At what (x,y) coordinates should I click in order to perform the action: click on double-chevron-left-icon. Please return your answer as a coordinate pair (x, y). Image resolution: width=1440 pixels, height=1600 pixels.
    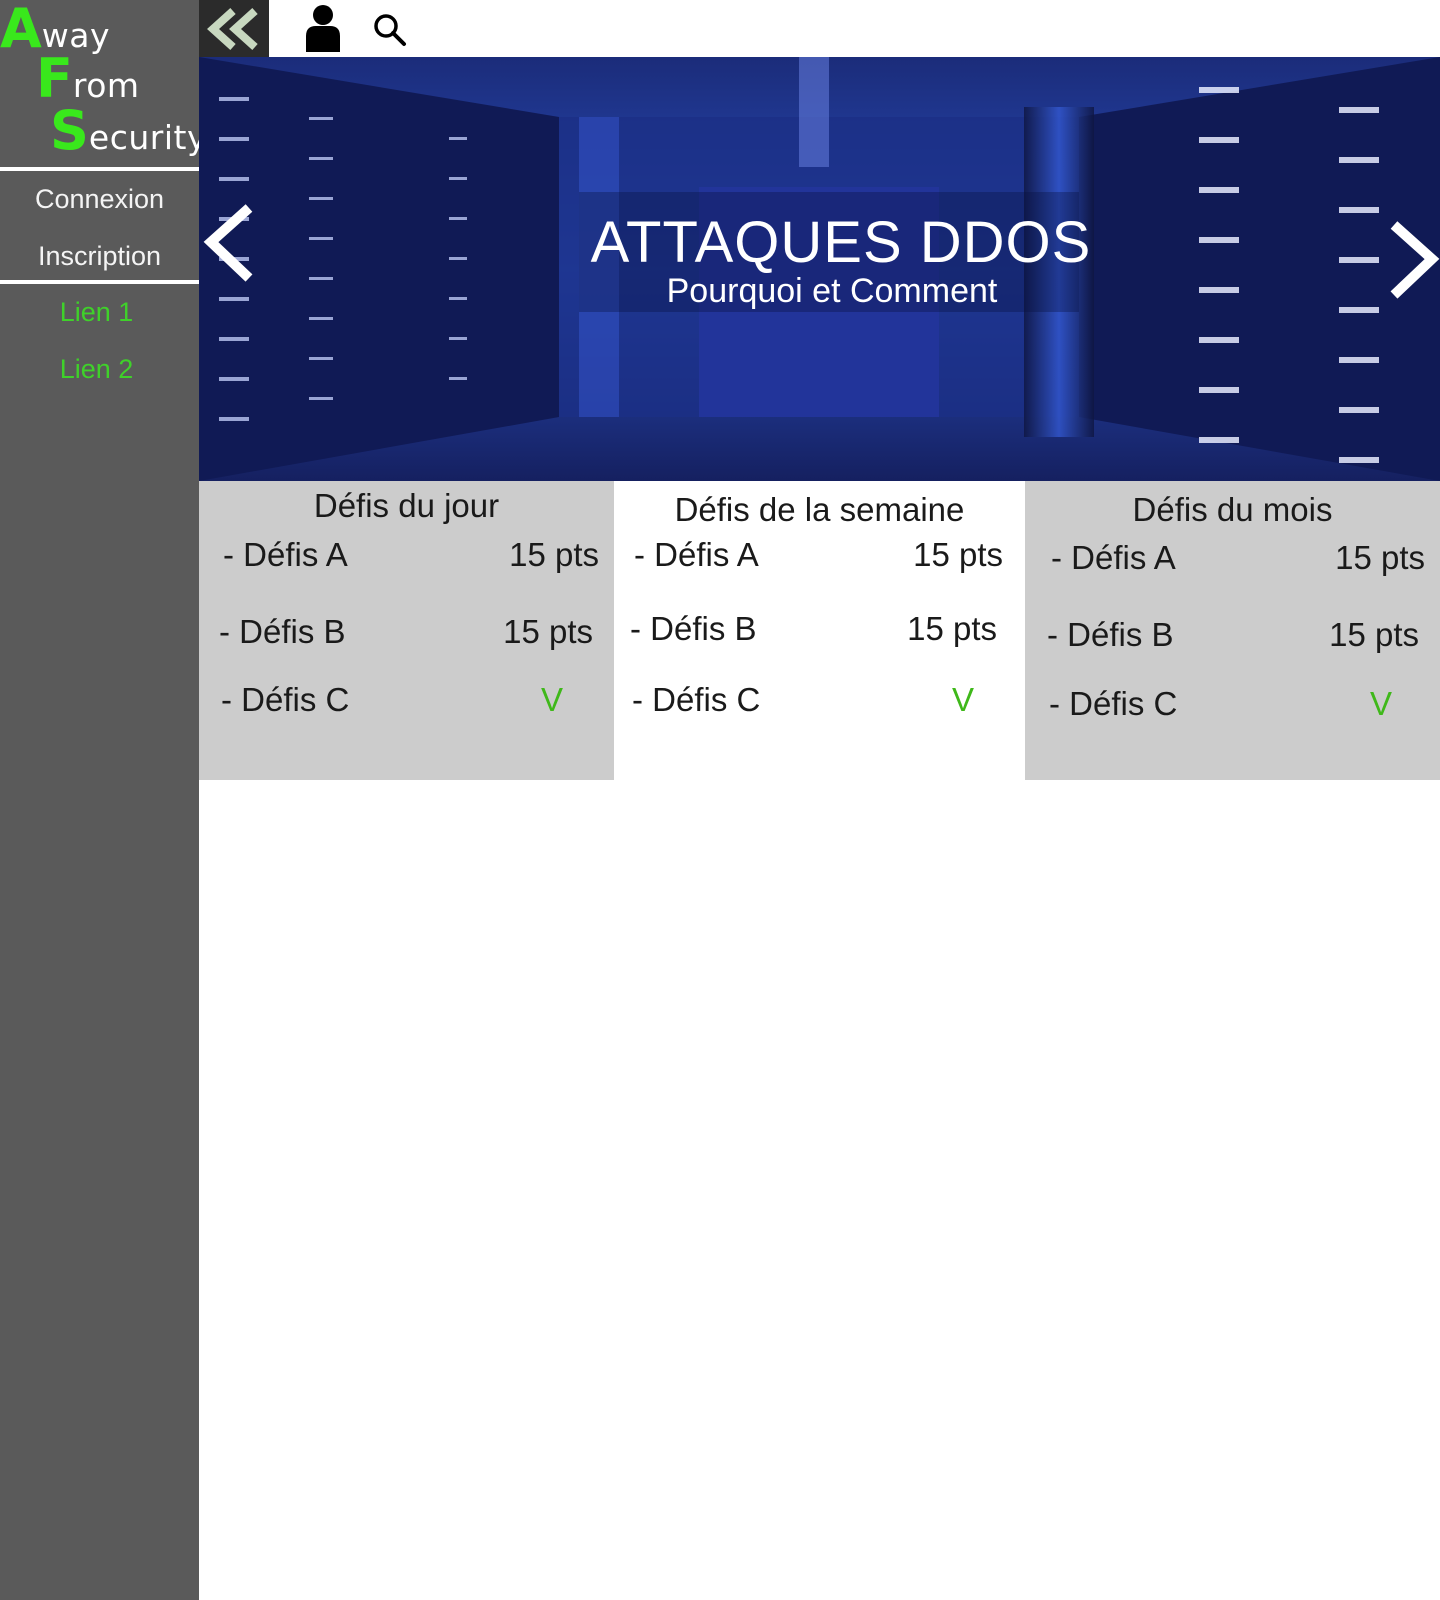
    Looking at the image, I should click on (232, 28).